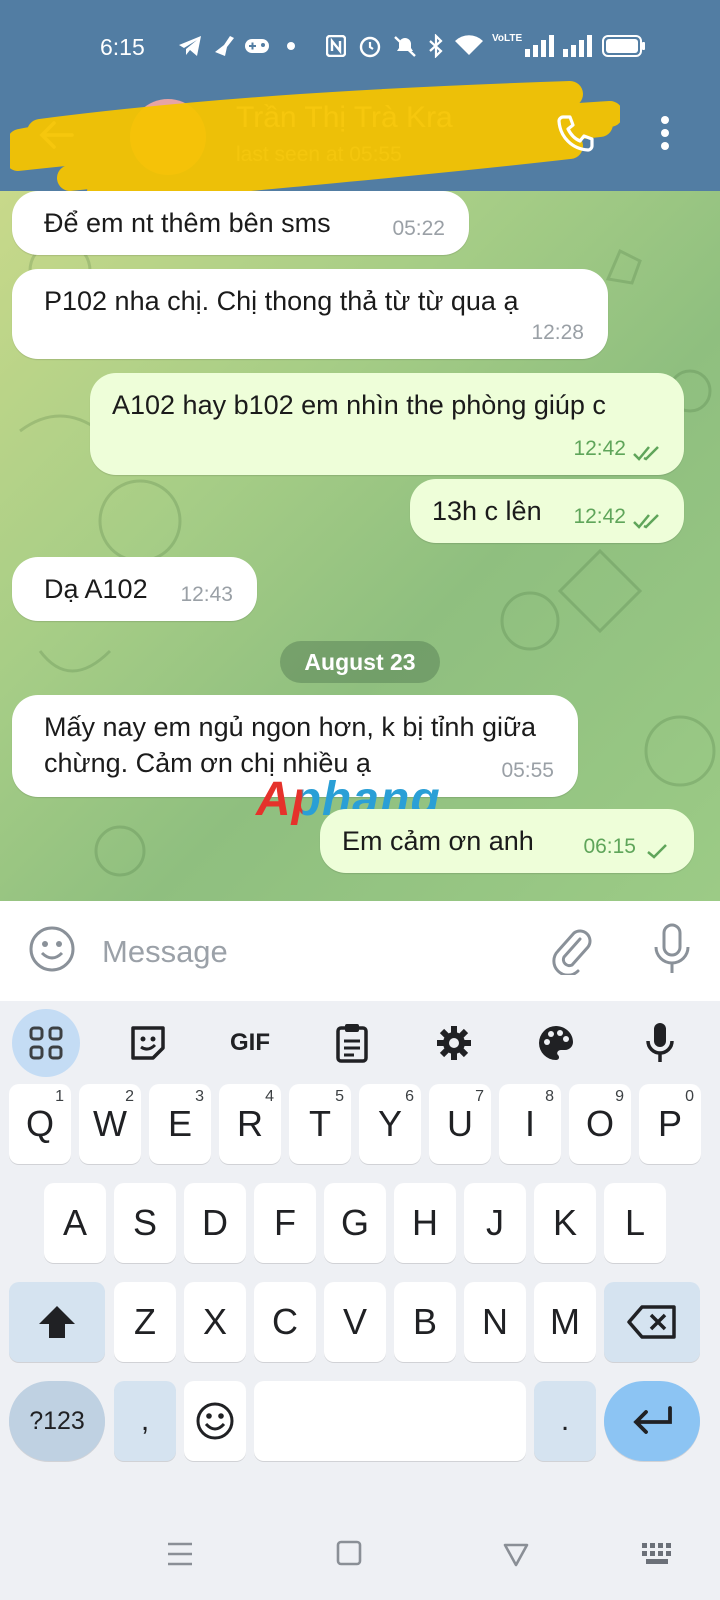  Describe the element at coordinates (187, 223) in the screenshot. I see `message-text: Để em nt thêm bên sms` at that location.